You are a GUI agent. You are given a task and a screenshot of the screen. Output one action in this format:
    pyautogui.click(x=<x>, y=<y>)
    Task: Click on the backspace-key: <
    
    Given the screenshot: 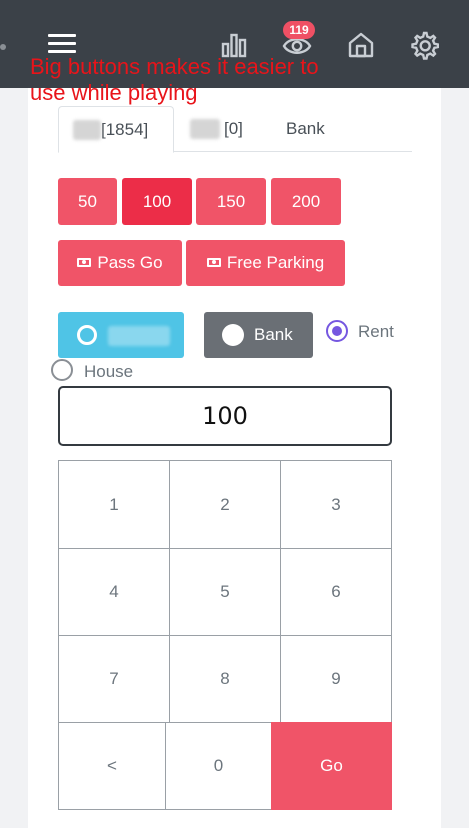 What is the action you would take?
    pyautogui.click(x=112, y=766)
    